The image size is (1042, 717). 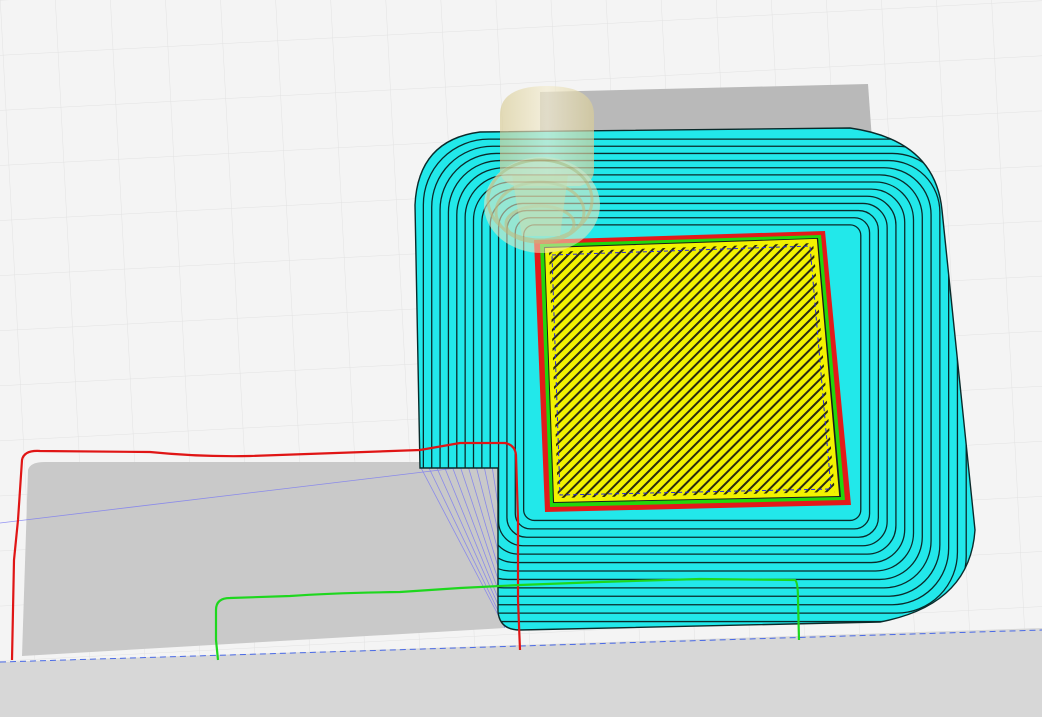 I want to click on infill-area, so click(x=692, y=370).